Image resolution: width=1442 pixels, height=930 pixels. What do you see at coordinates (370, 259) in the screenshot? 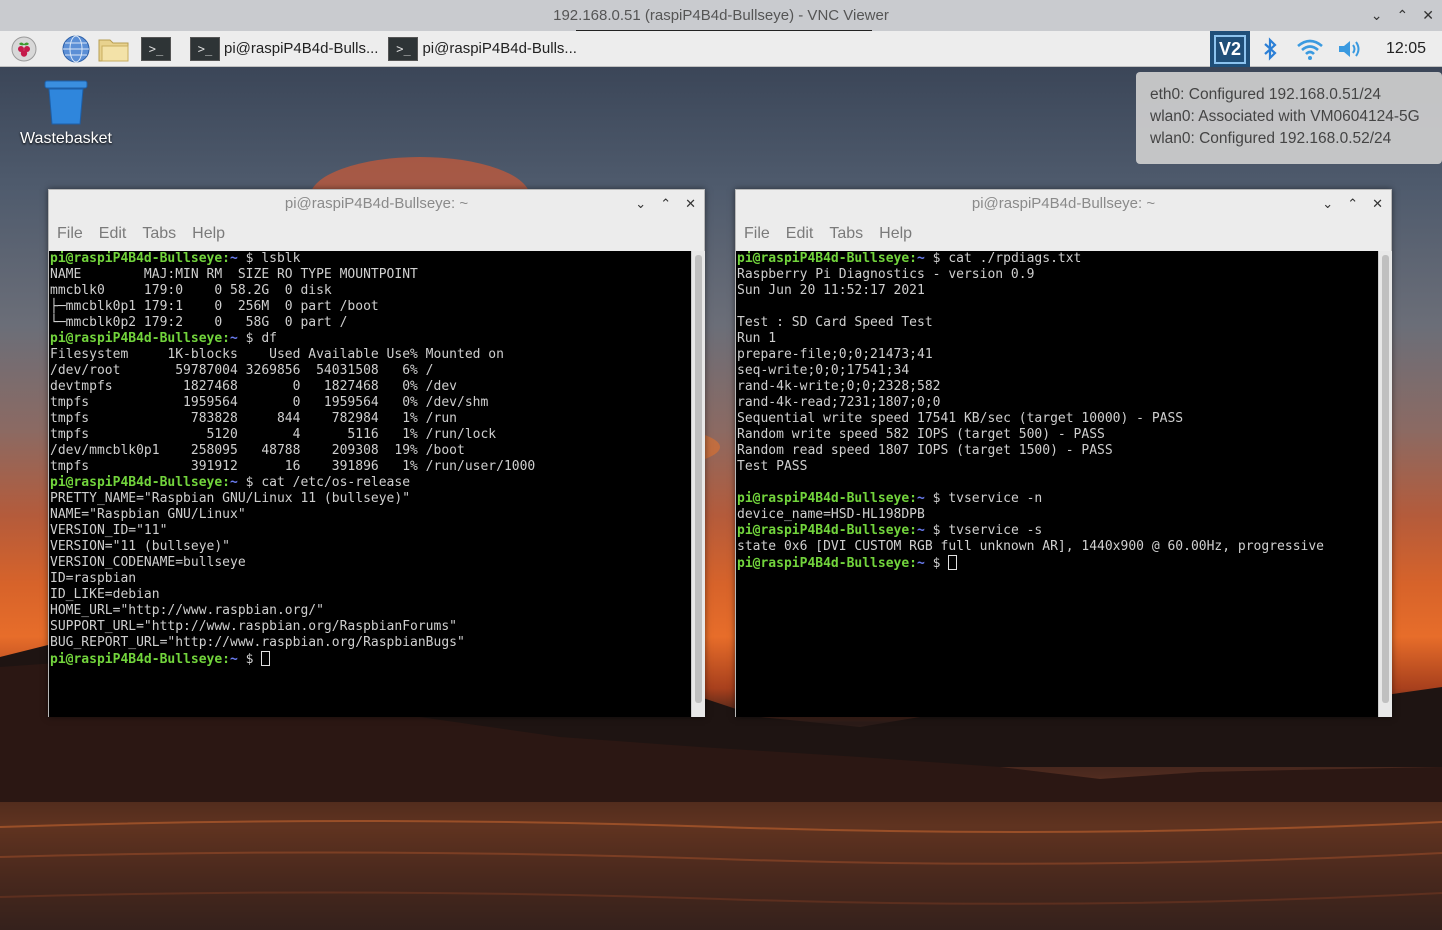
I see `terminal-prompt-line: pi@raspiP4B4d-Bullseye:~ $ lsblk` at bounding box center [370, 259].